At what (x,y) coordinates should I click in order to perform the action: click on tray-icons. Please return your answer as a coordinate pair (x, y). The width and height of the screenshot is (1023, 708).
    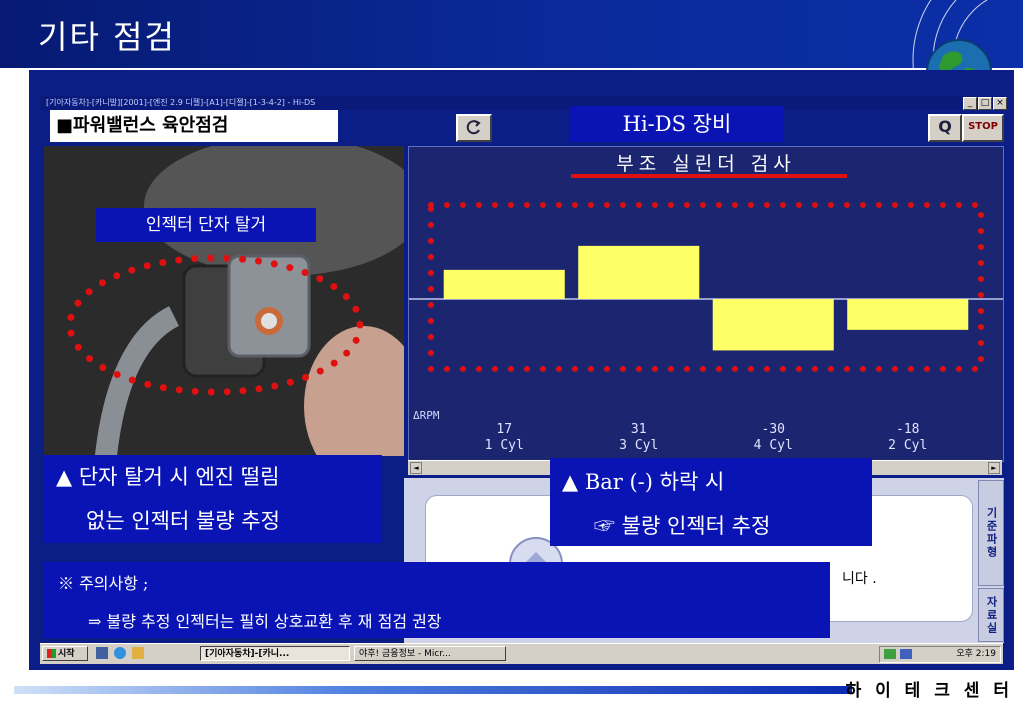
    Looking at the image, I should click on (904, 654).